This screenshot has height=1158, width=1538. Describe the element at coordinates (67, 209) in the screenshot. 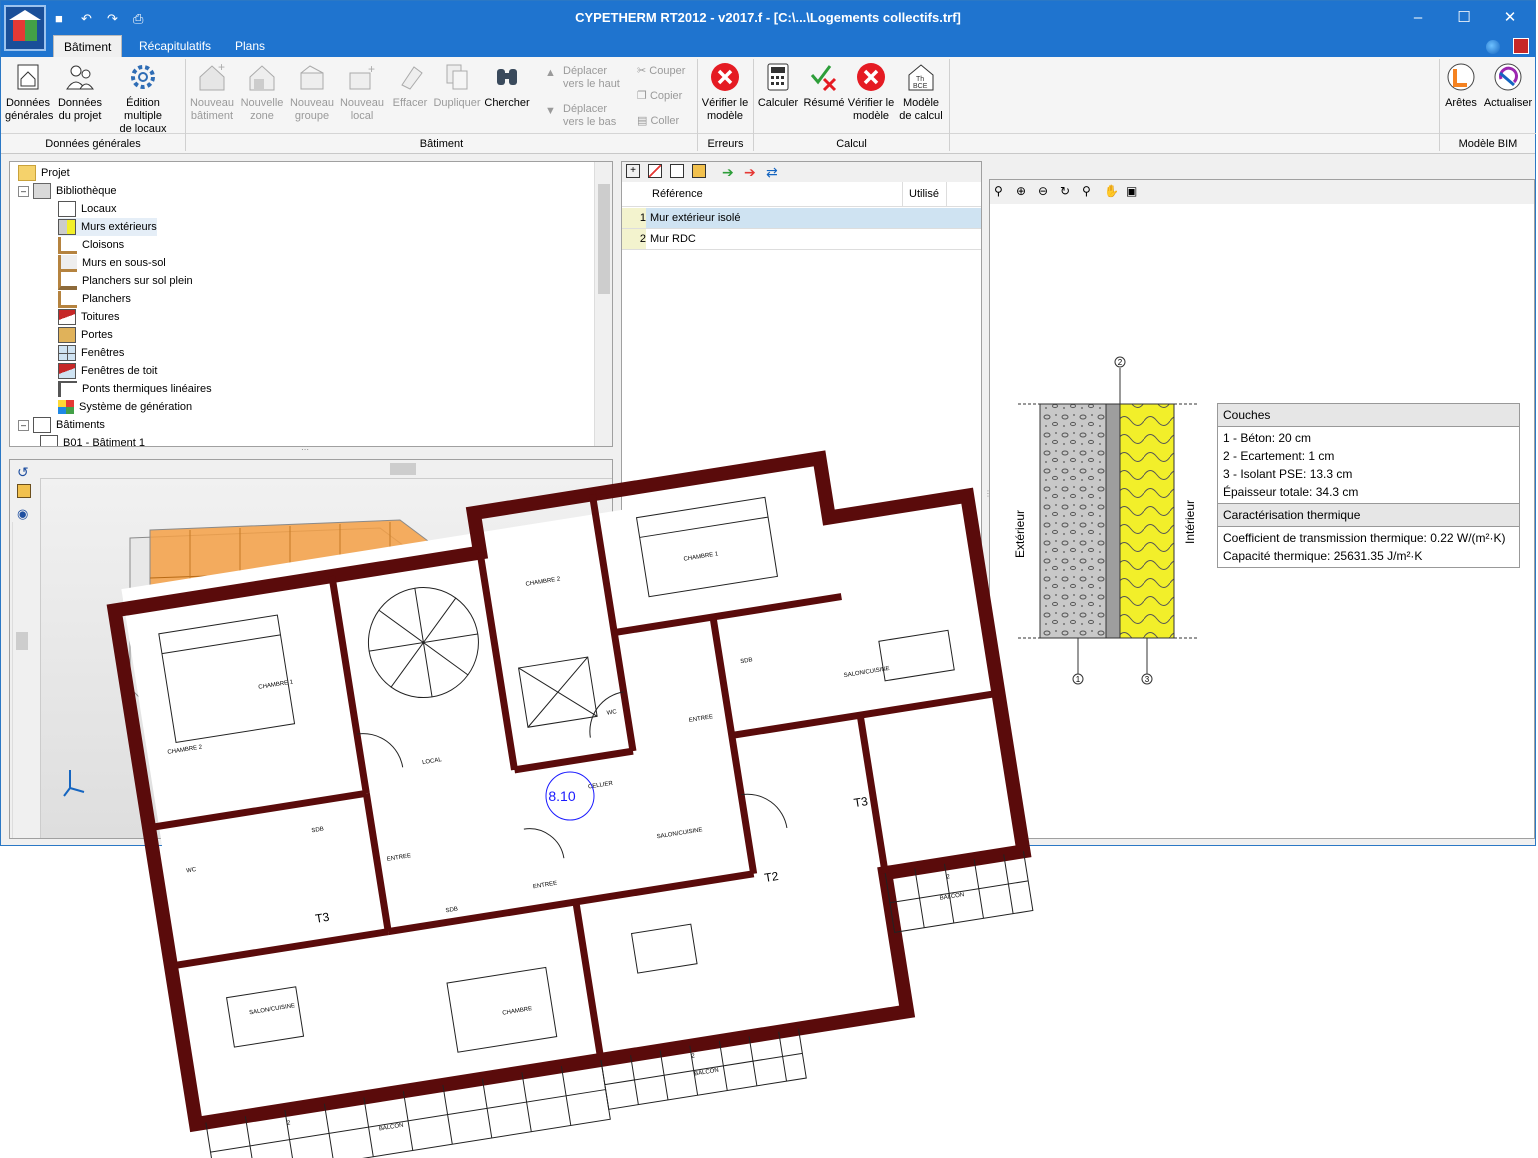

I see `room-icon` at that location.